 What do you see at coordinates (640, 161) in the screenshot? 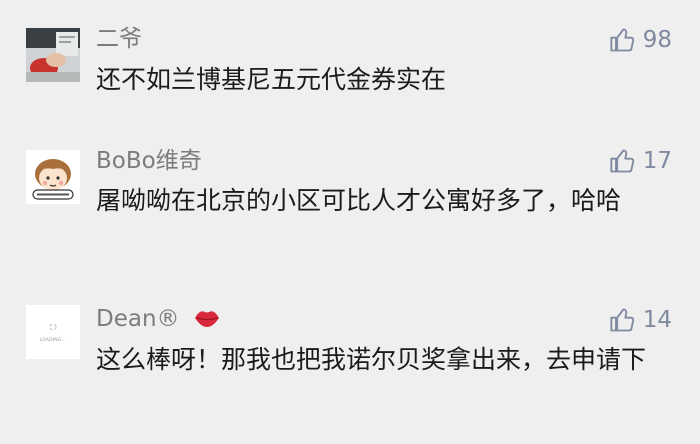
I see `like-button: 17` at bounding box center [640, 161].